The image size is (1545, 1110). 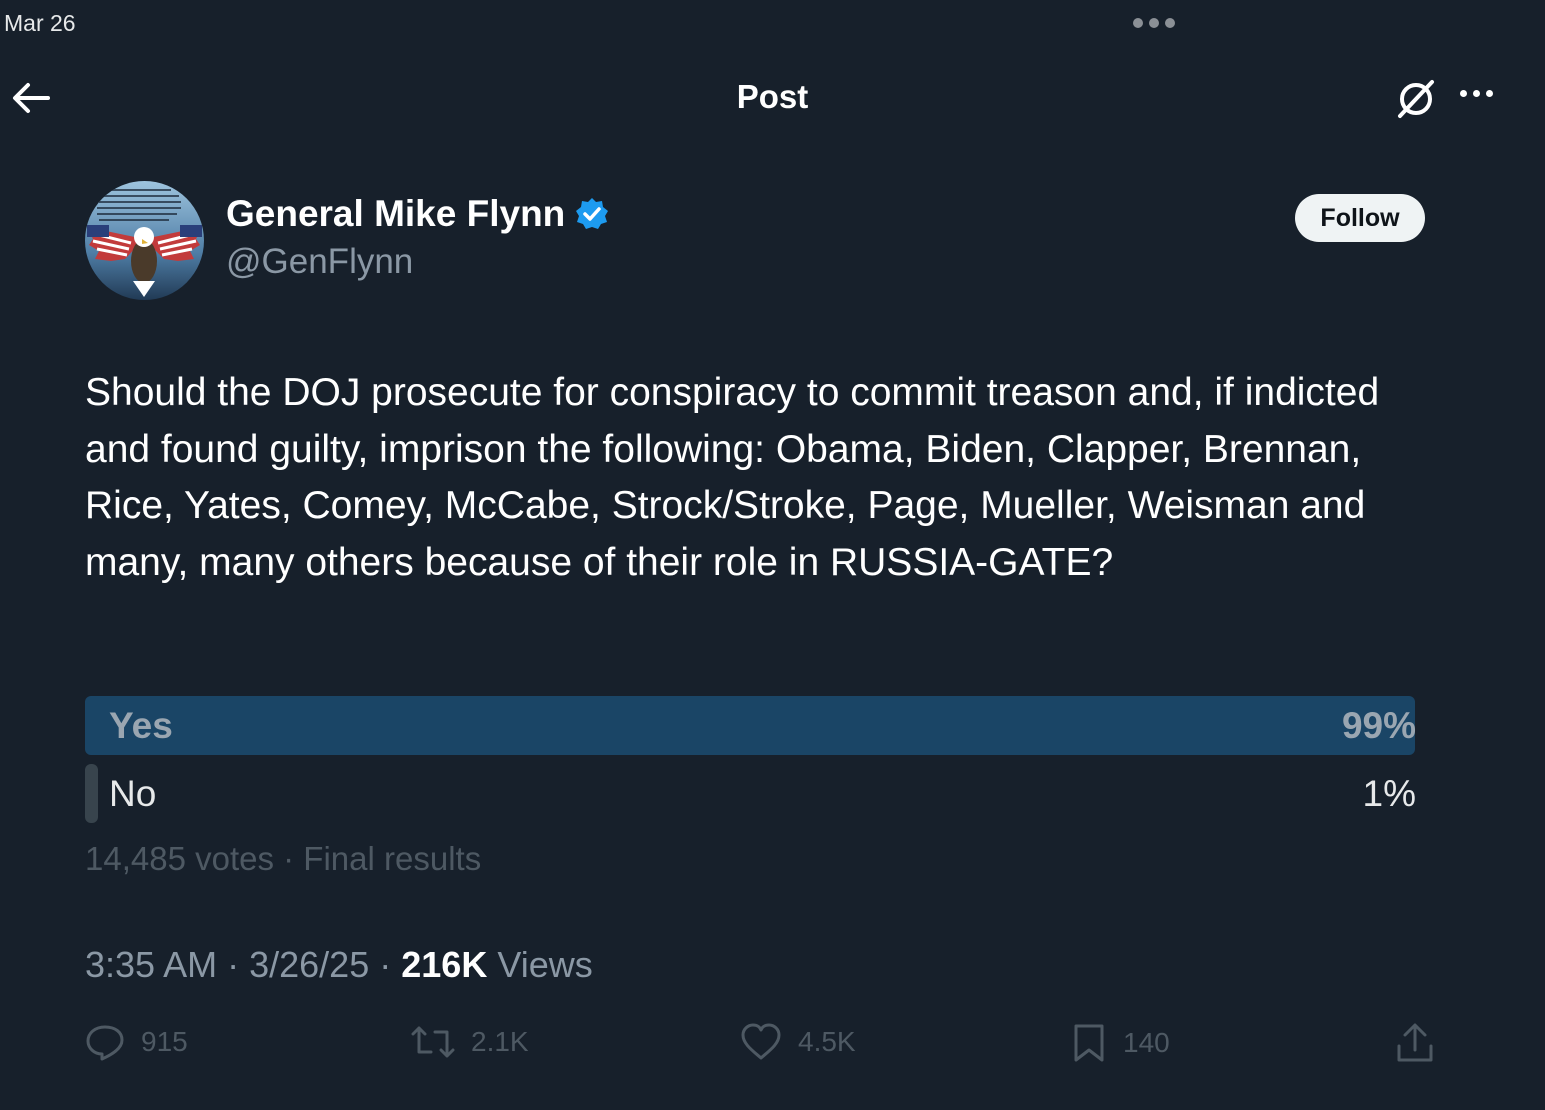 What do you see at coordinates (1089, 1043) in the screenshot?
I see `bookmark-icon` at bounding box center [1089, 1043].